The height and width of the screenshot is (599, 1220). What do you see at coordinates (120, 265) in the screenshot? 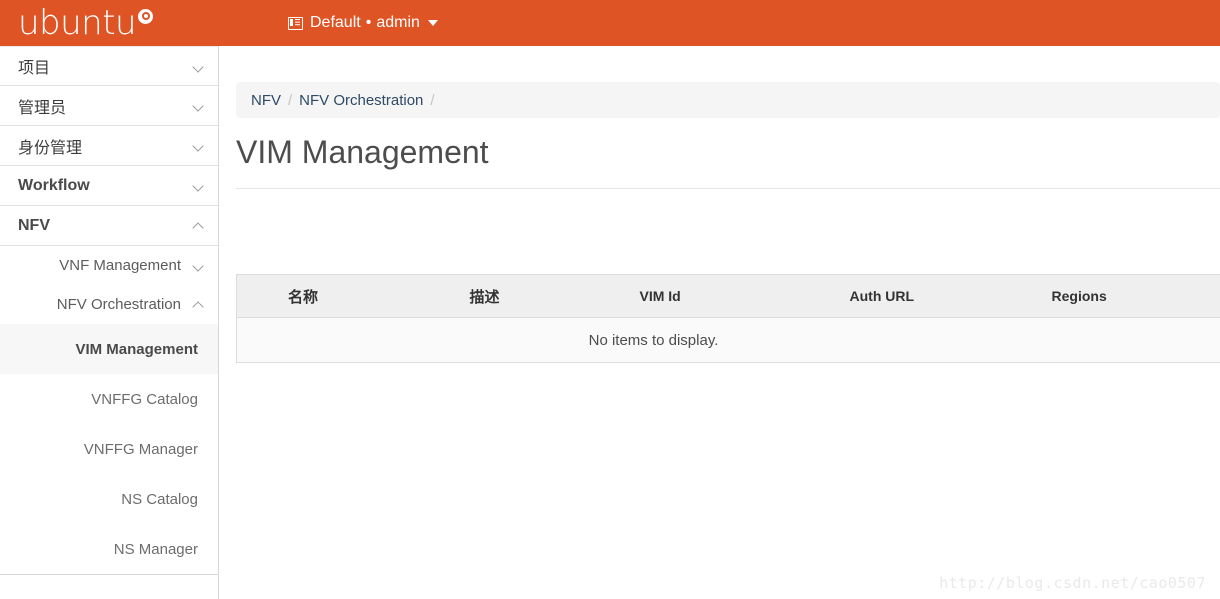
I see `sidebar-subitem-label: VNF Management` at bounding box center [120, 265].